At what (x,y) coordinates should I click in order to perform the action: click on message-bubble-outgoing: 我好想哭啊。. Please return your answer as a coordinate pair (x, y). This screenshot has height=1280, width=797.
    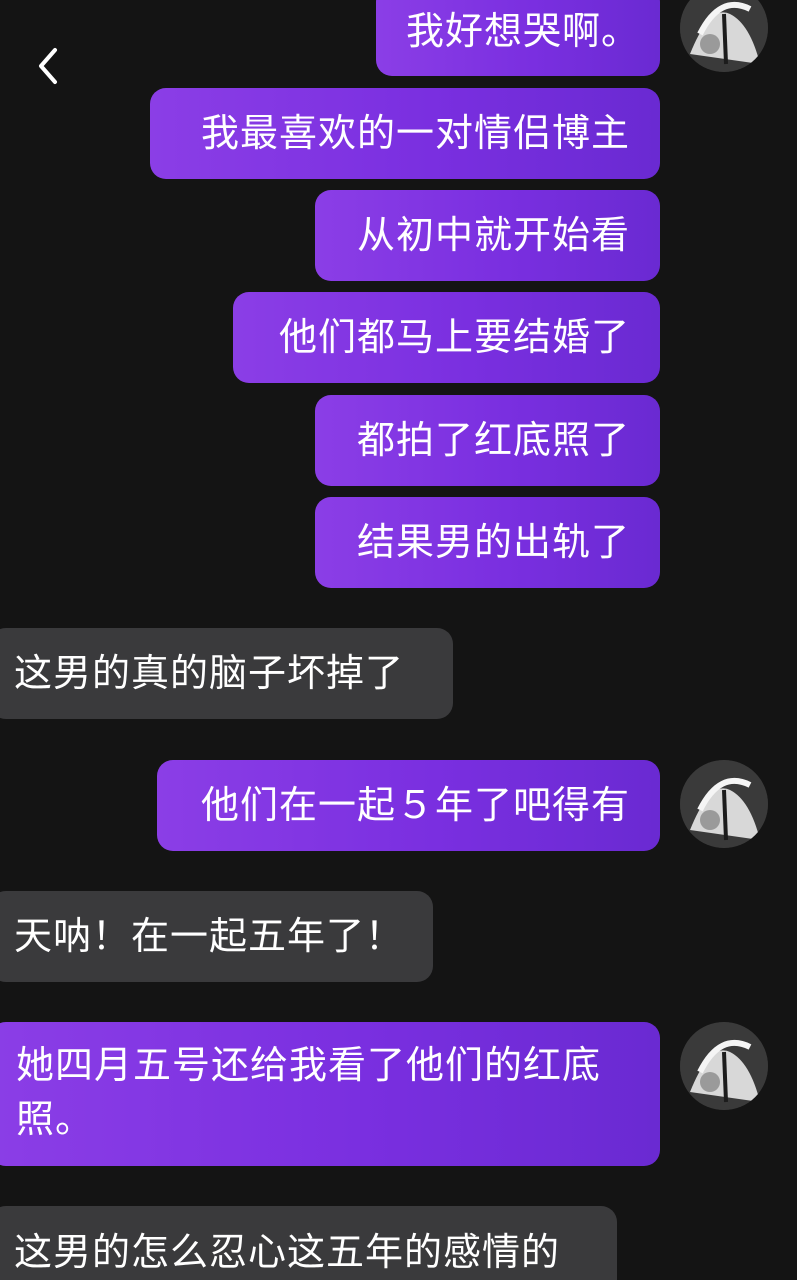
    Looking at the image, I should click on (518, 38).